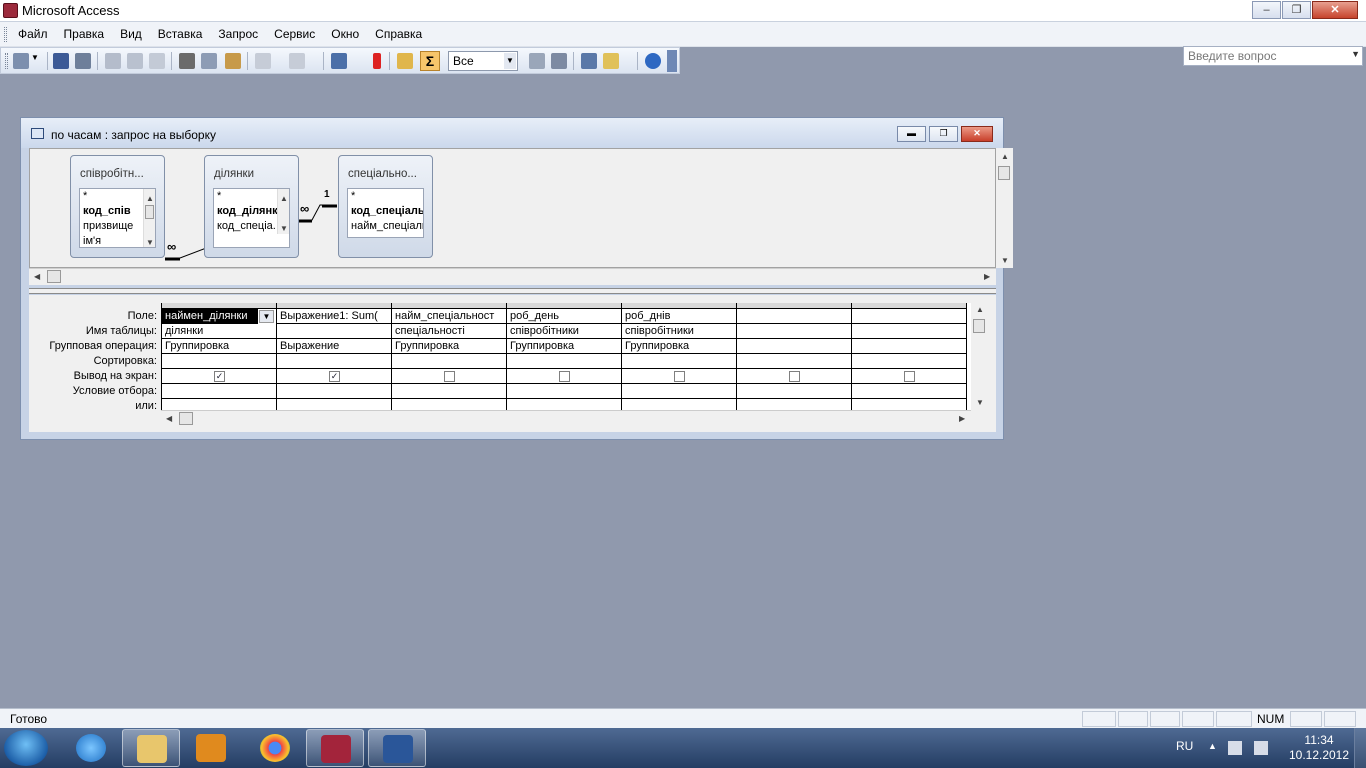 This screenshot has height=768, width=1366. What do you see at coordinates (387, 211) in the screenshot?
I see `field-item-key: код_спеціальн` at bounding box center [387, 211].